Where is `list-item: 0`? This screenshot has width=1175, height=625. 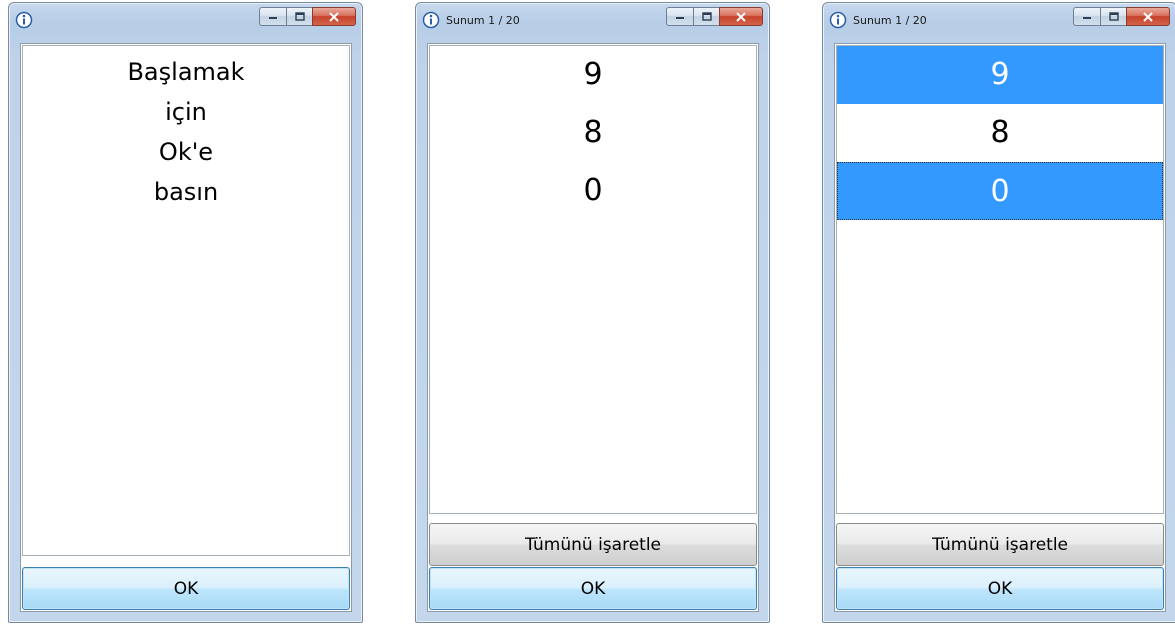 list-item: 0 is located at coordinates (593, 191).